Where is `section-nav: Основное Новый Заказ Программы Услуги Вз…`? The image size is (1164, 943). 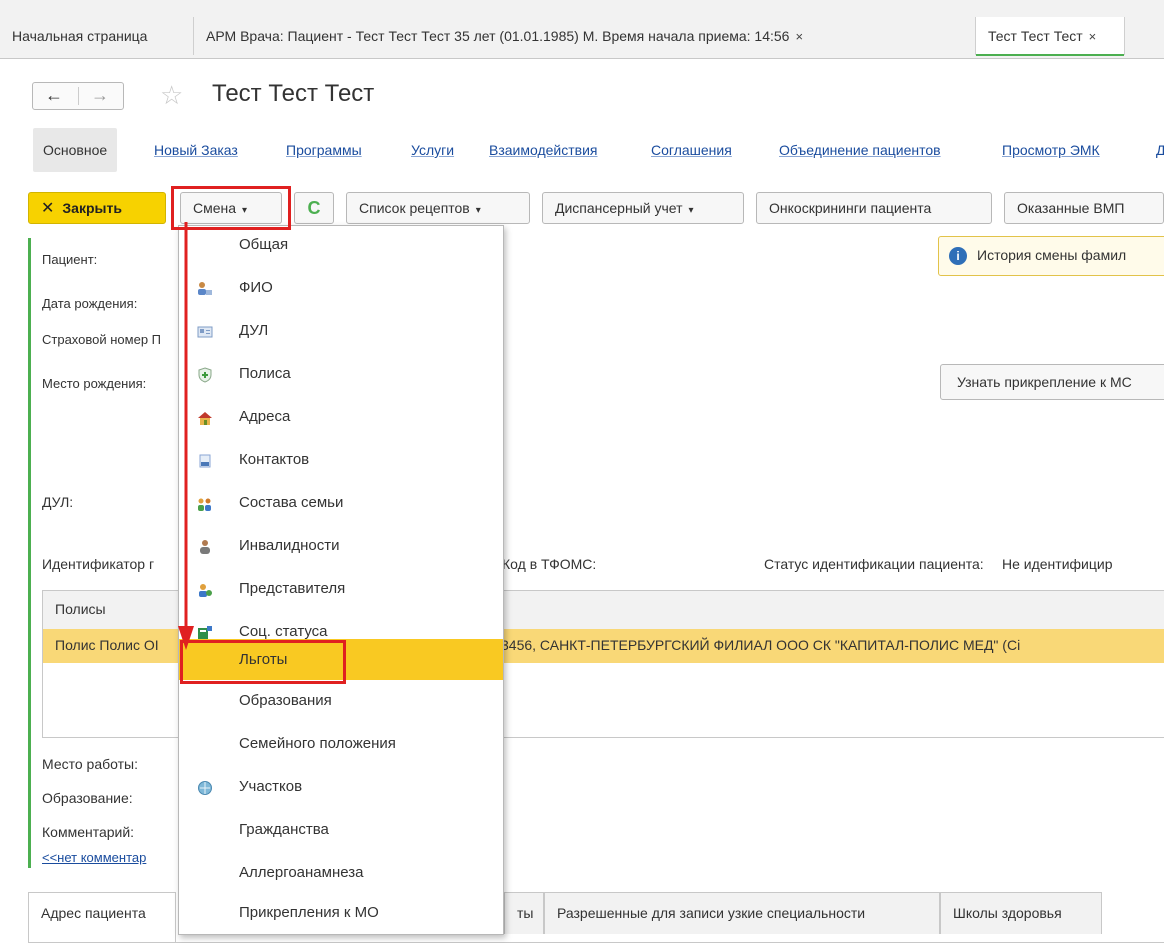 section-nav: Основное Новый Заказ Программы Услуги Вз… is located at coordinates (582, 151).